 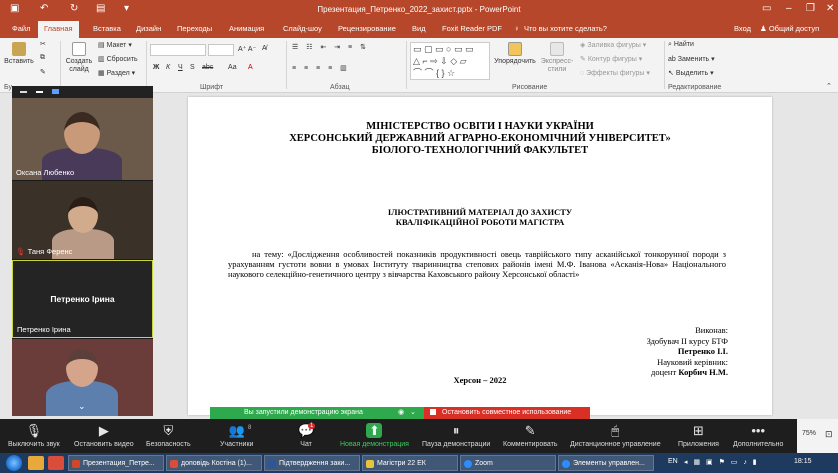 I want to click on tab-slideshow: Слайд-шоу, so click(x=302, y=28).